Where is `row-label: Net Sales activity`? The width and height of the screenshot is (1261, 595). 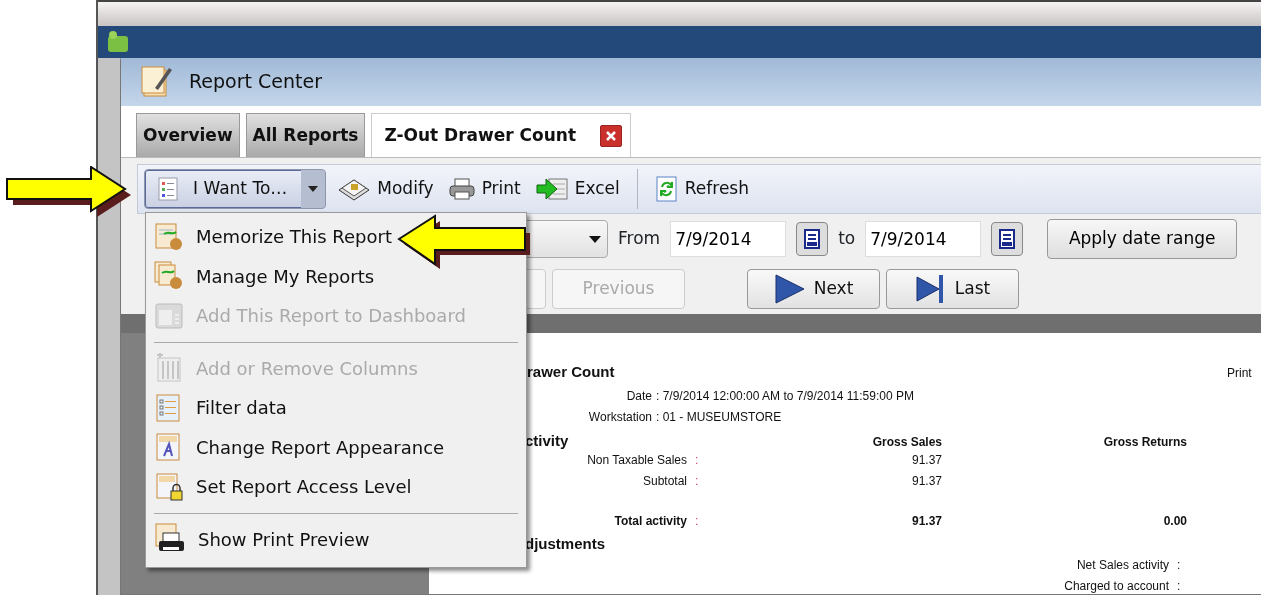 row-label: Net Sales activity is located at coordinates (1122, 565).